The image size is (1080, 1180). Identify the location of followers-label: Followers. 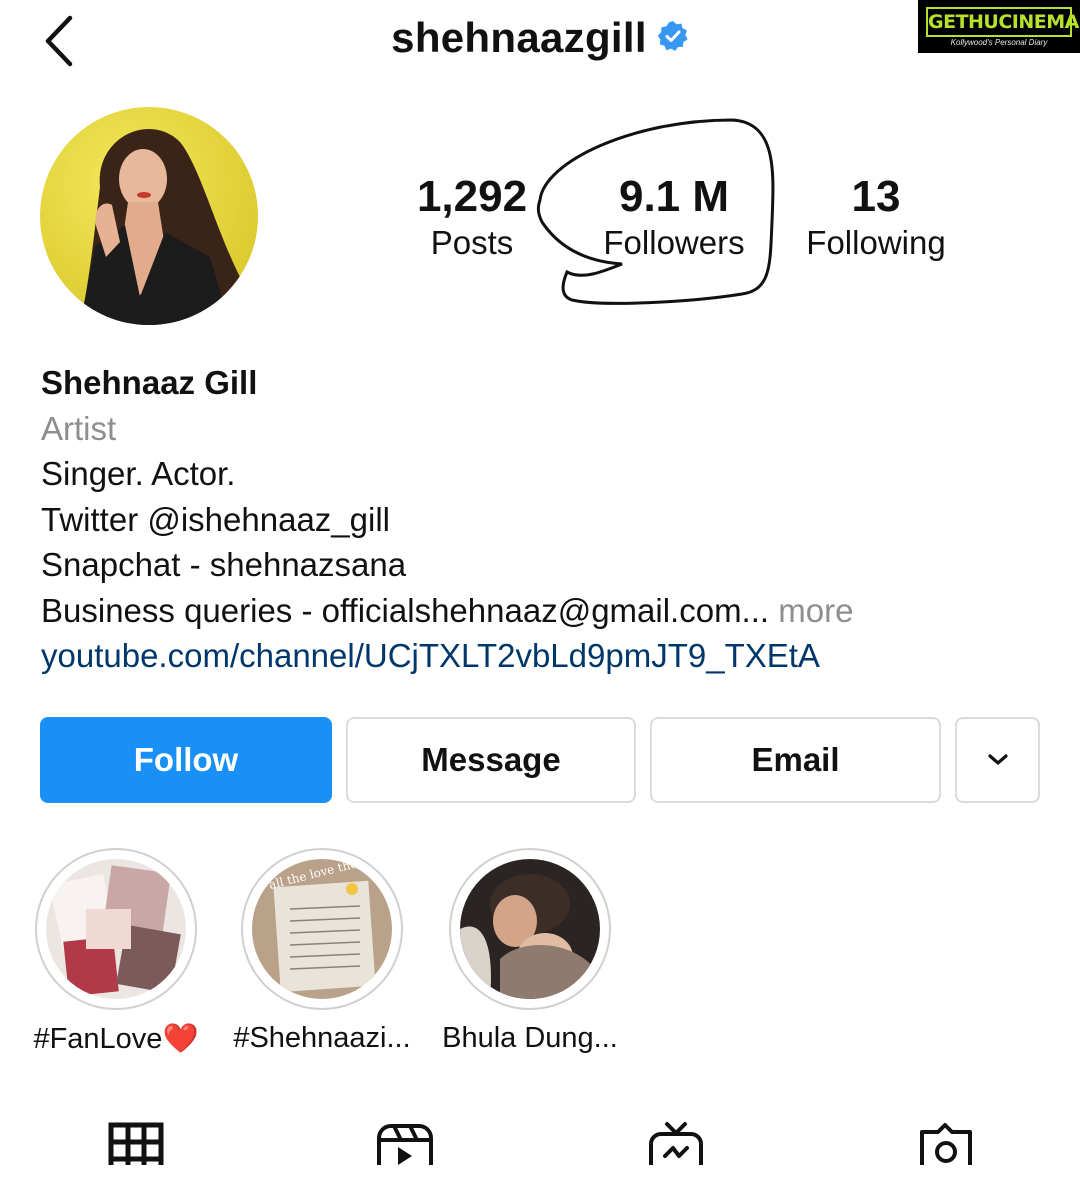
(674, 242).